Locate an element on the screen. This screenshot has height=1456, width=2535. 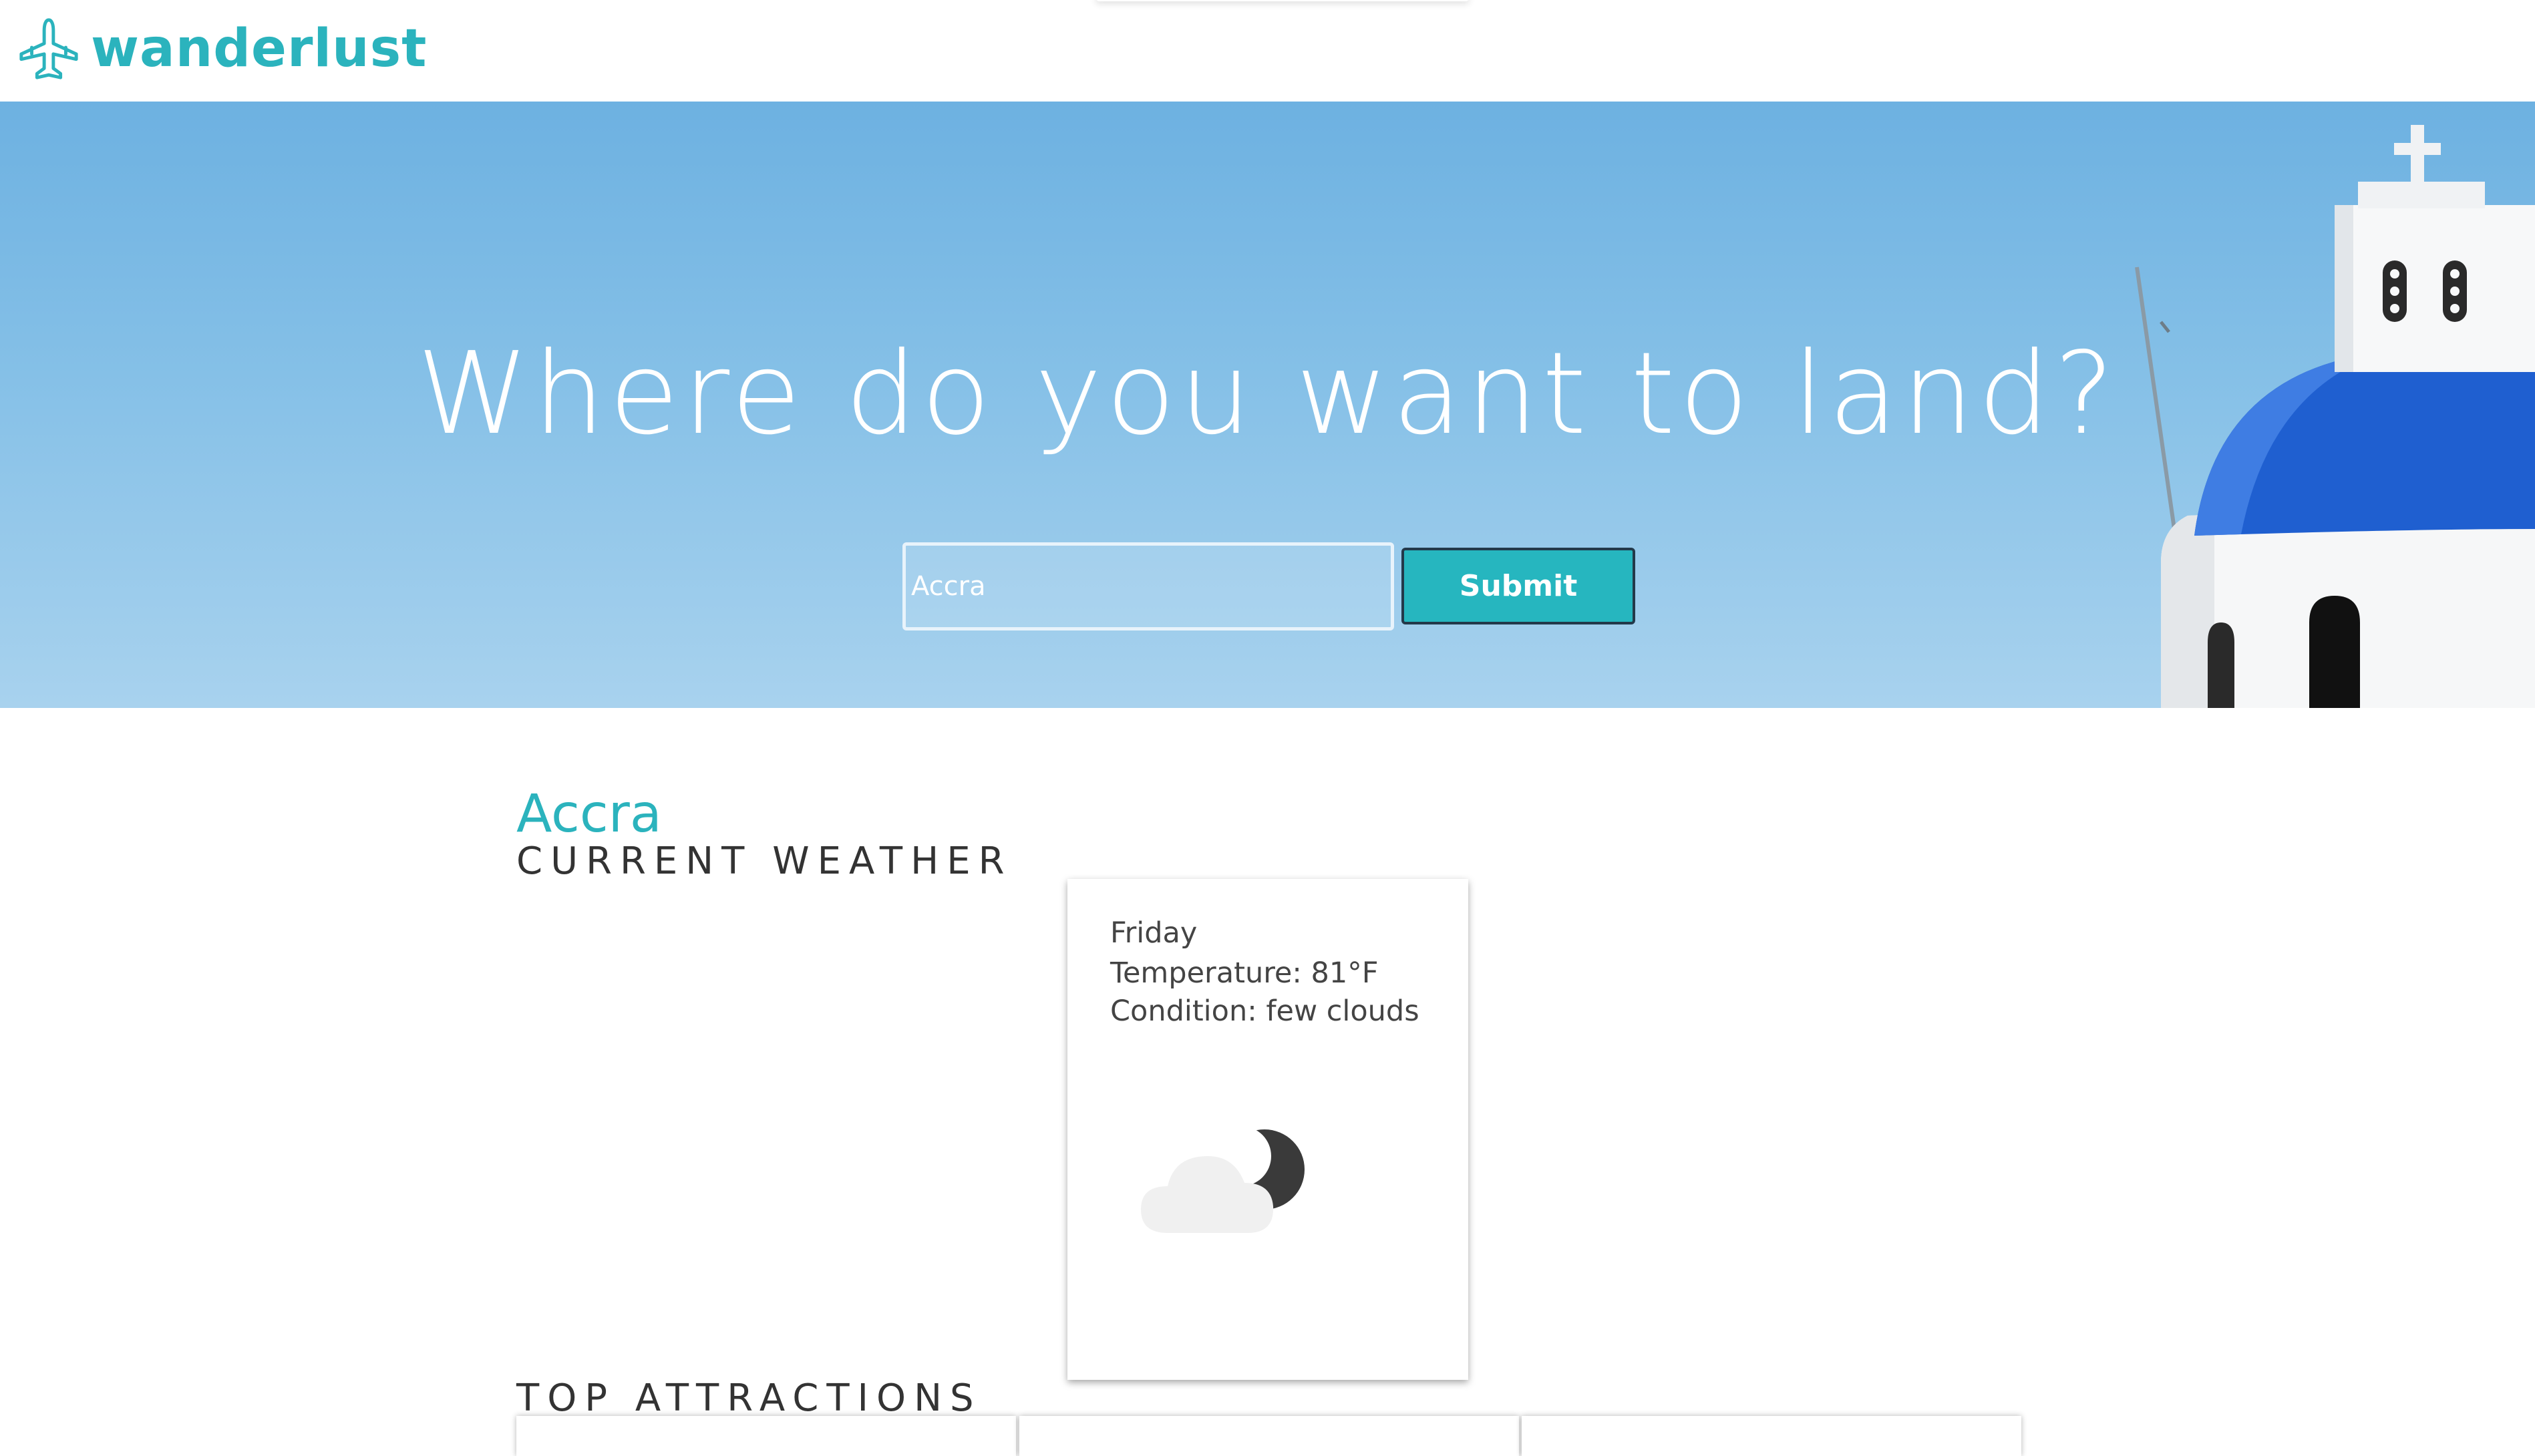
few-clouds-night-icon is located at coordinates (1223, 1180).